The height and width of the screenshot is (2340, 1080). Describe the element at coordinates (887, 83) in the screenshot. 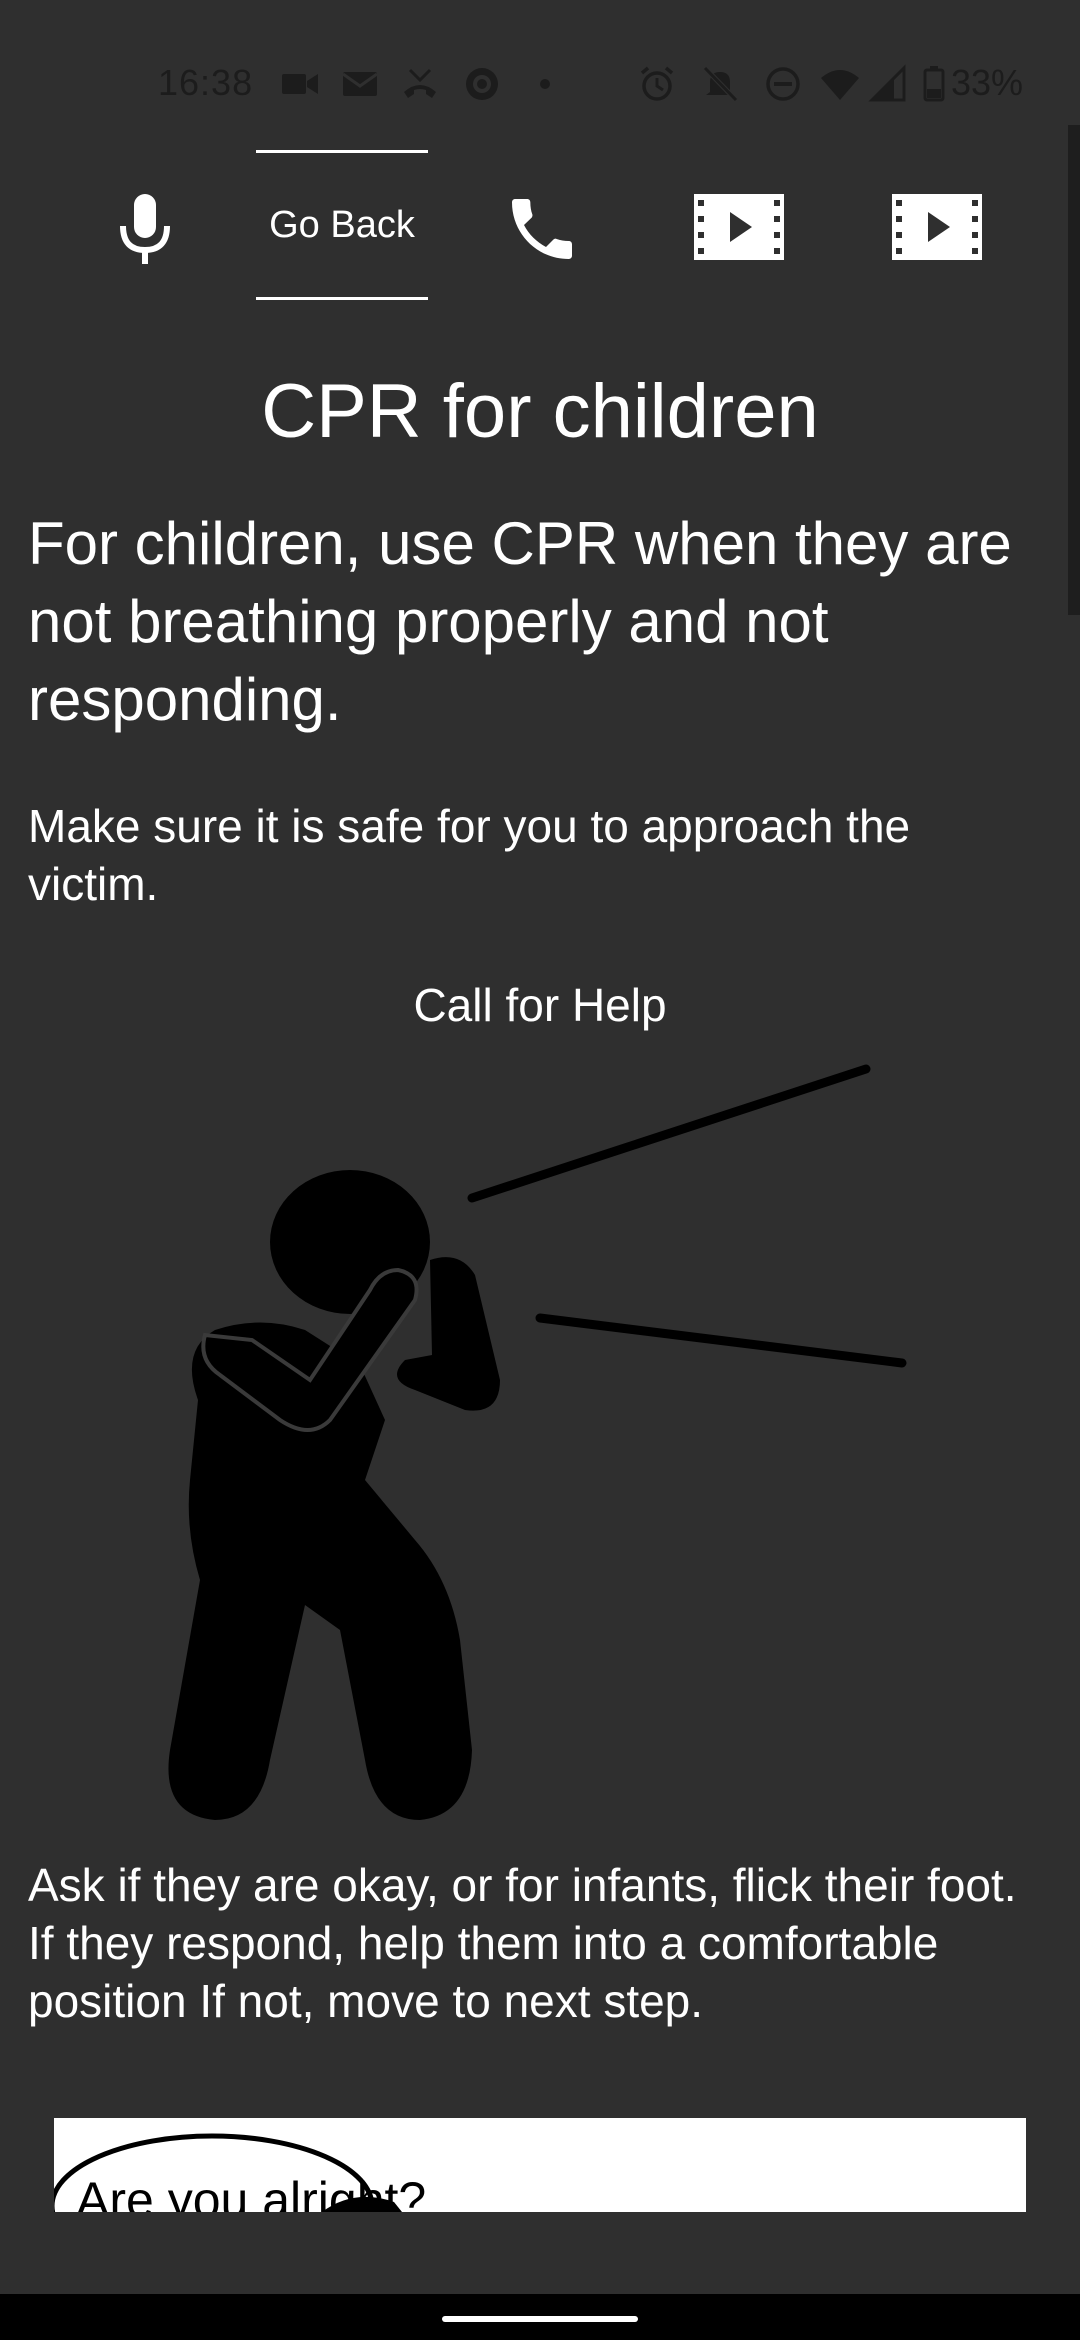

I see `signal-icon` at that location.